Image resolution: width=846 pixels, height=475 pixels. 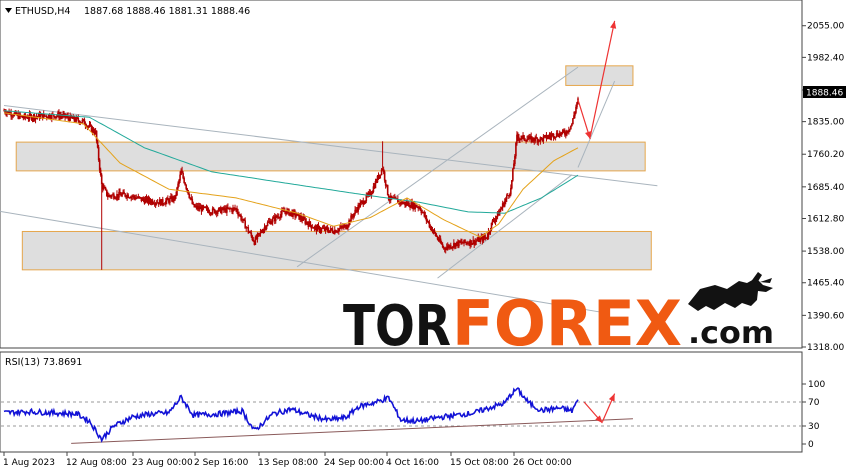 What do you see at coordinates (814, 427) in the screenshot?
I see `rsi-tick-label-2: 30` at bounding box center [814, 427].